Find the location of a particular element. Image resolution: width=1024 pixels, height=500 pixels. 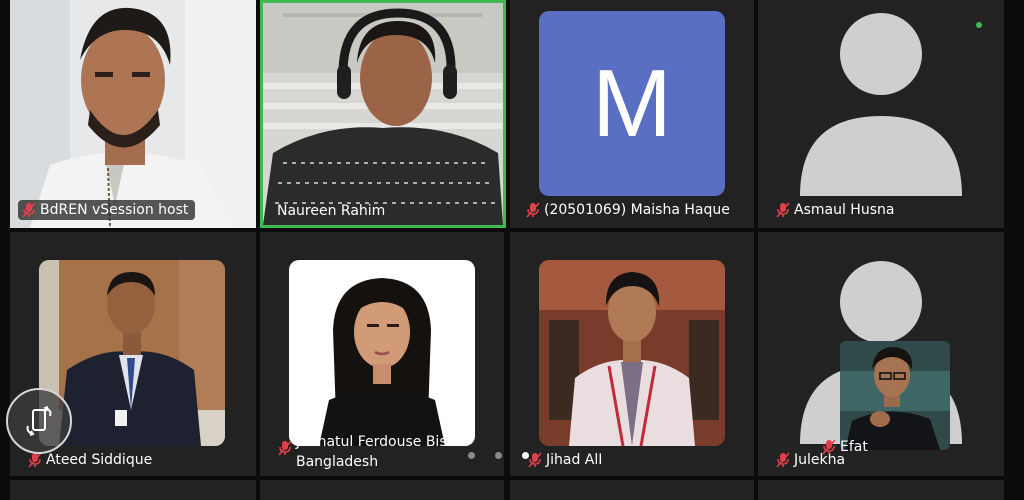

participant-name: Jihad AlI is located at coordinates (574, 460).